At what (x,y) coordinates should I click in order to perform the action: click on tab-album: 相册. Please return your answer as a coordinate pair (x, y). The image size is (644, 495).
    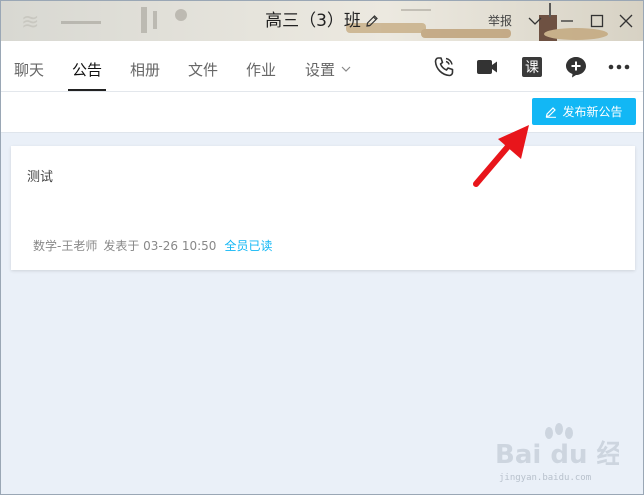
    Looking at the image, I should click on (145, 66).